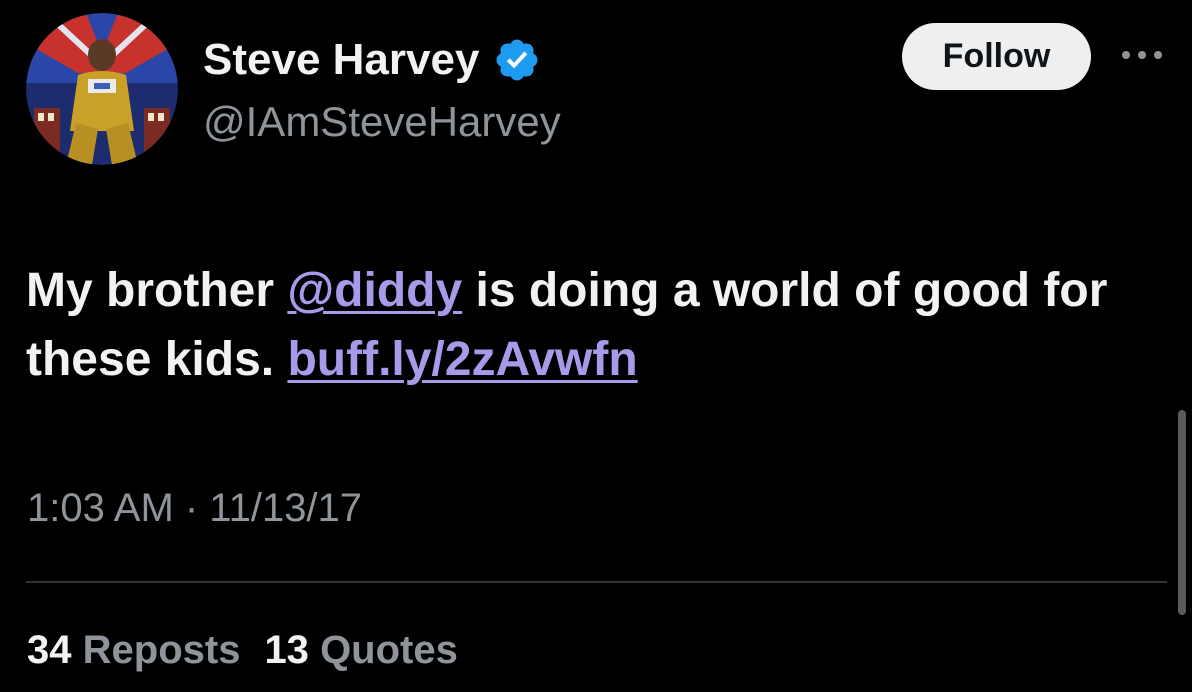  I want to click on reposts-label: Reposts, so click(161, 650).